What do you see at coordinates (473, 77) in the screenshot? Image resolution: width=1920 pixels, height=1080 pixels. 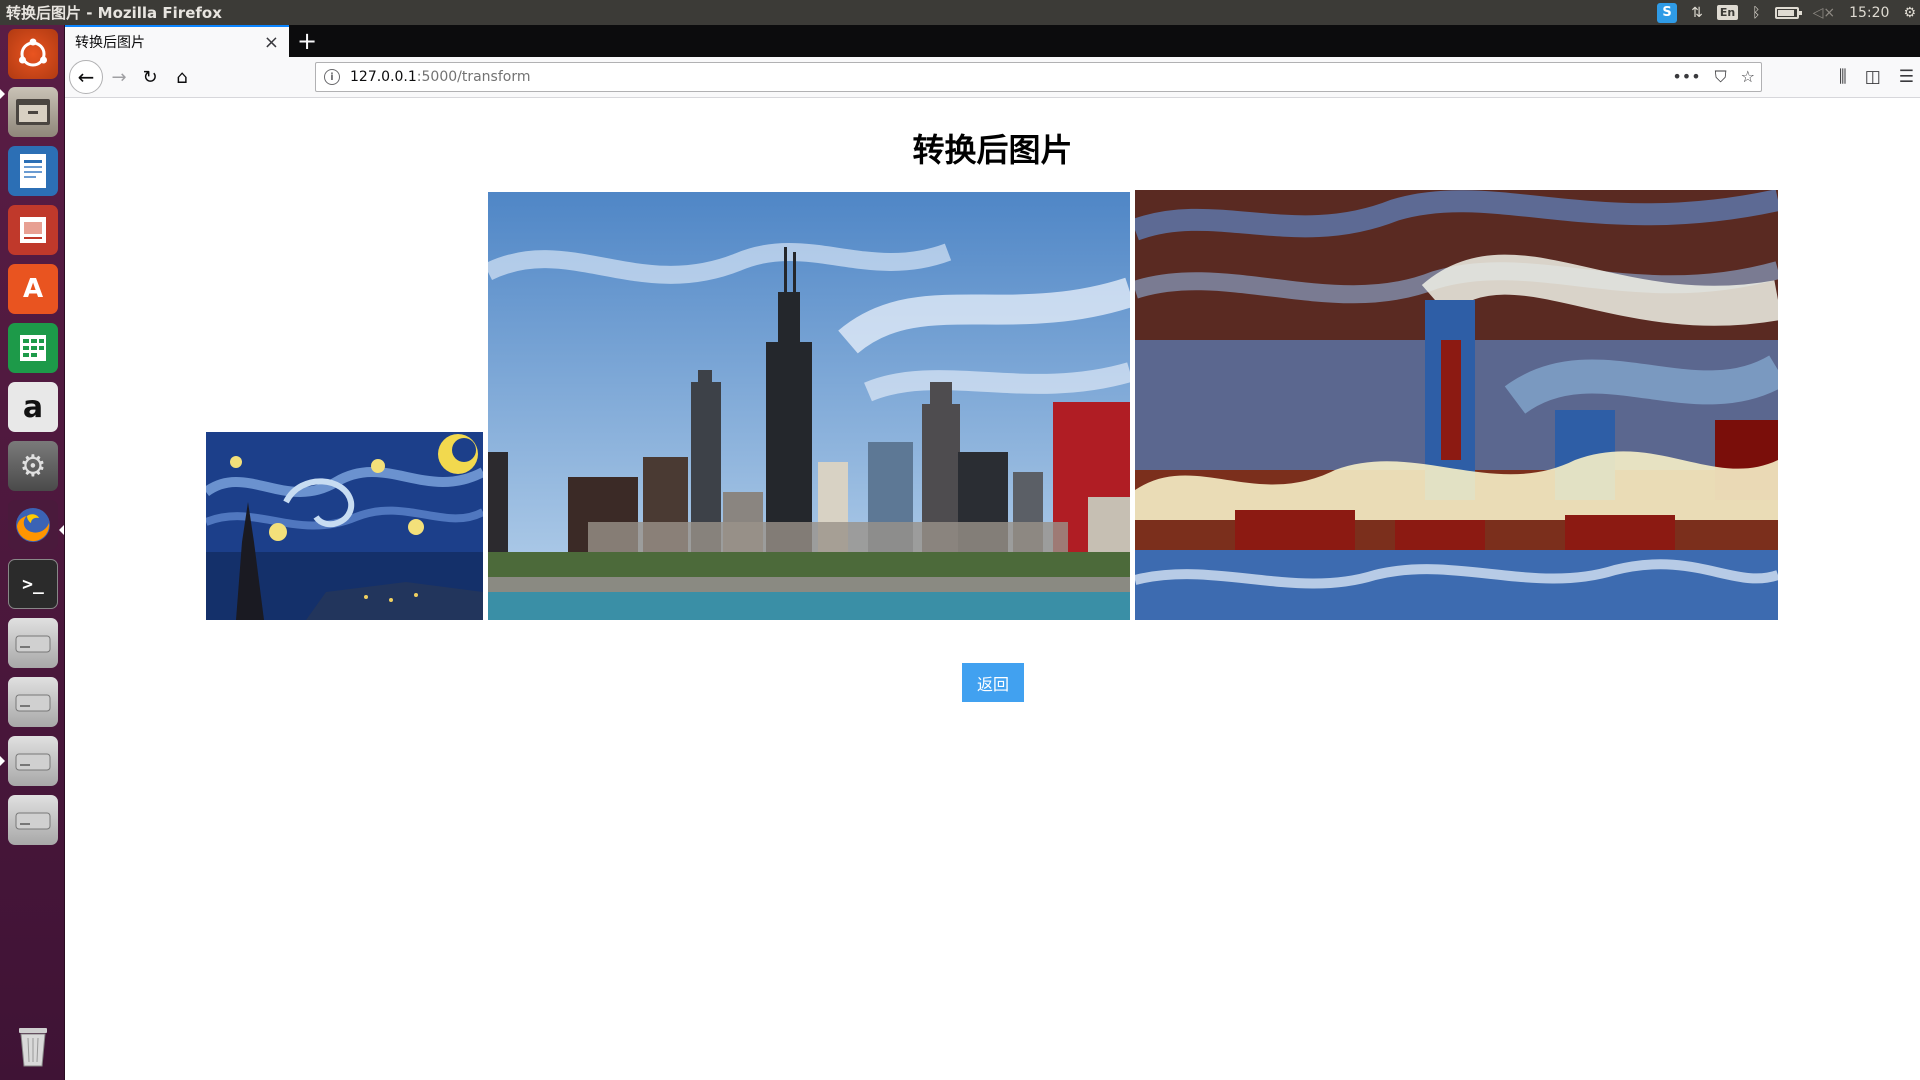 I see `url-path: :5000/transform` at bounding box center [473, 77].